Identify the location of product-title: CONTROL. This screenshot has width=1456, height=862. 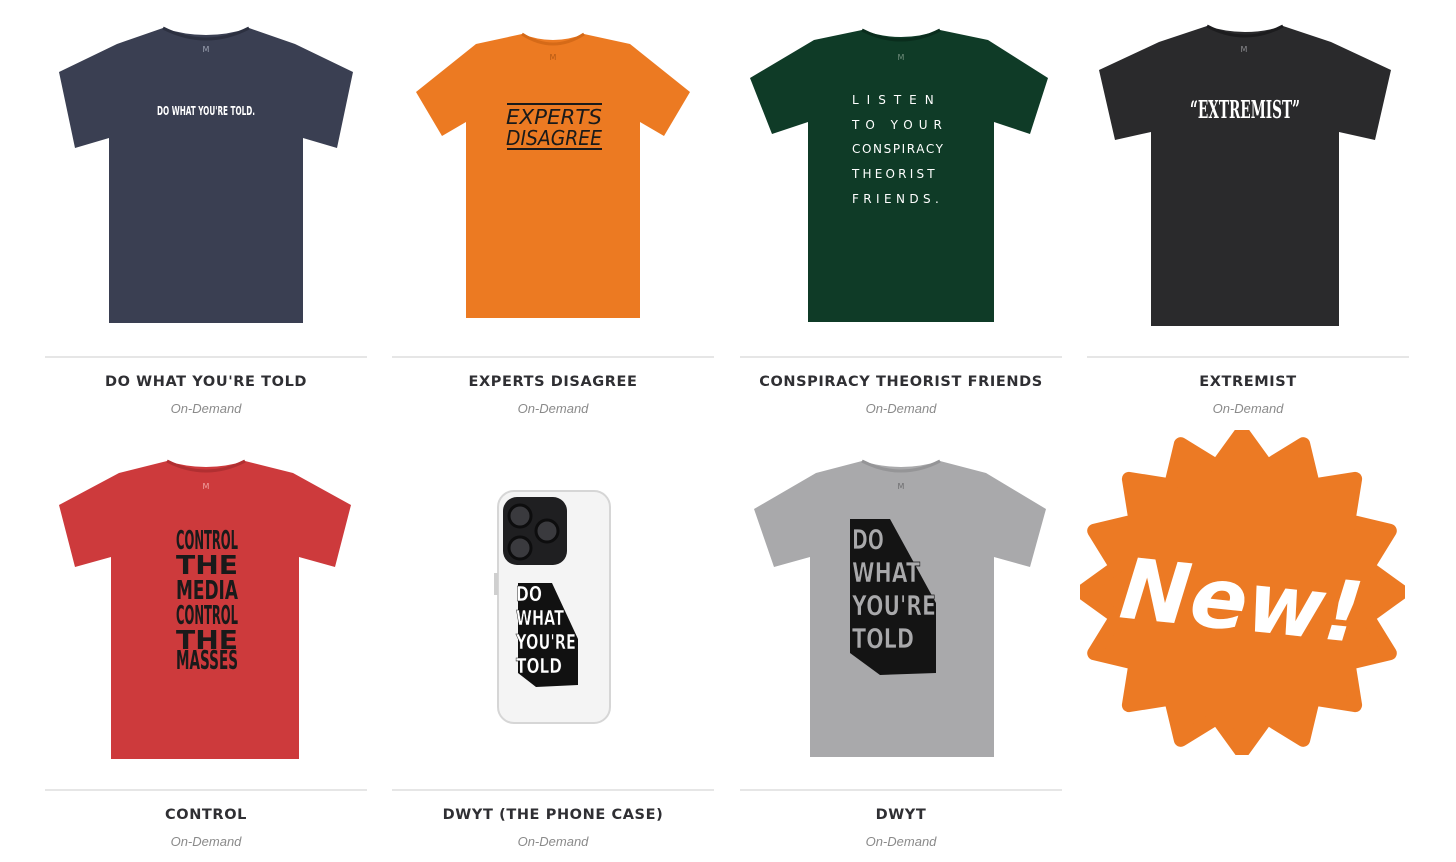
(206, 815).